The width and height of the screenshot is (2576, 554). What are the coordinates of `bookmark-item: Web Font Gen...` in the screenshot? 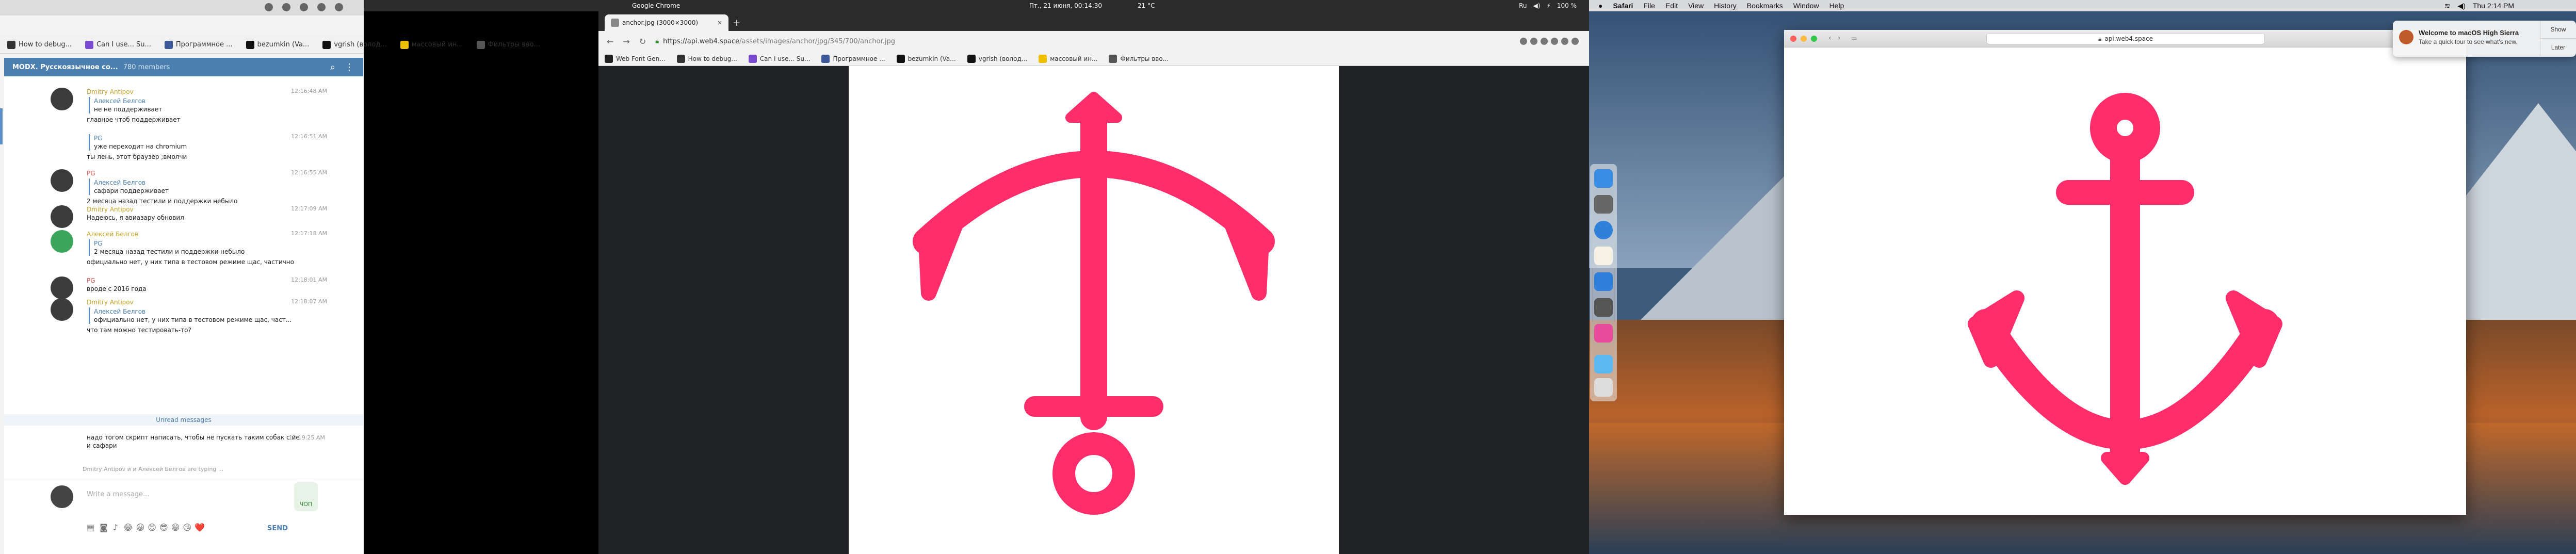 It's located at (635, 58).